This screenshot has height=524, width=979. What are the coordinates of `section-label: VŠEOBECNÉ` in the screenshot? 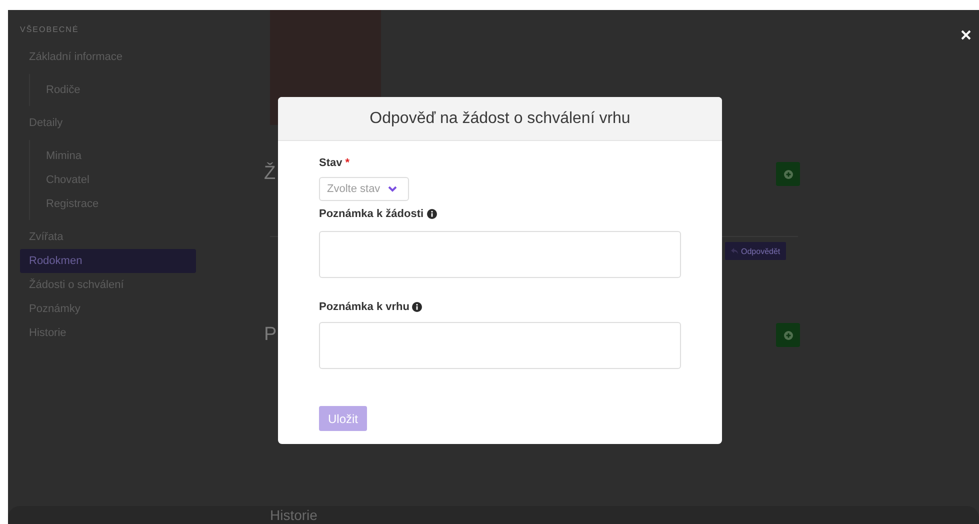 It's located at (49, 30).